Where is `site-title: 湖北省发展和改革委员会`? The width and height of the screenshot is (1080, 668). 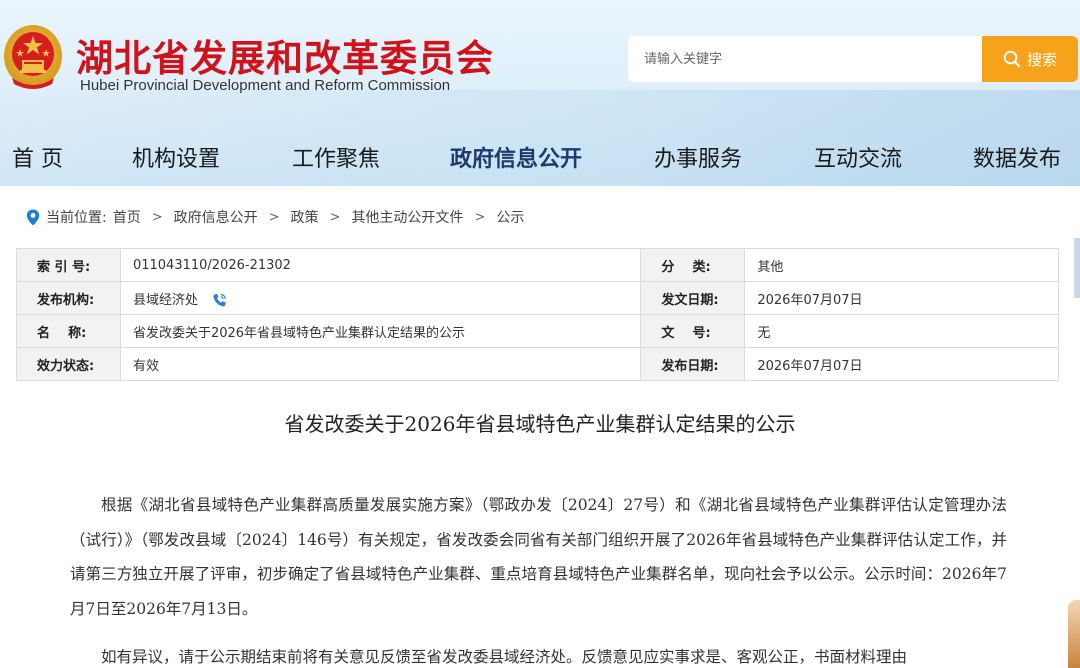 site-title: 湖北省发展和改革委员会 is located at coordinates (285, 58).